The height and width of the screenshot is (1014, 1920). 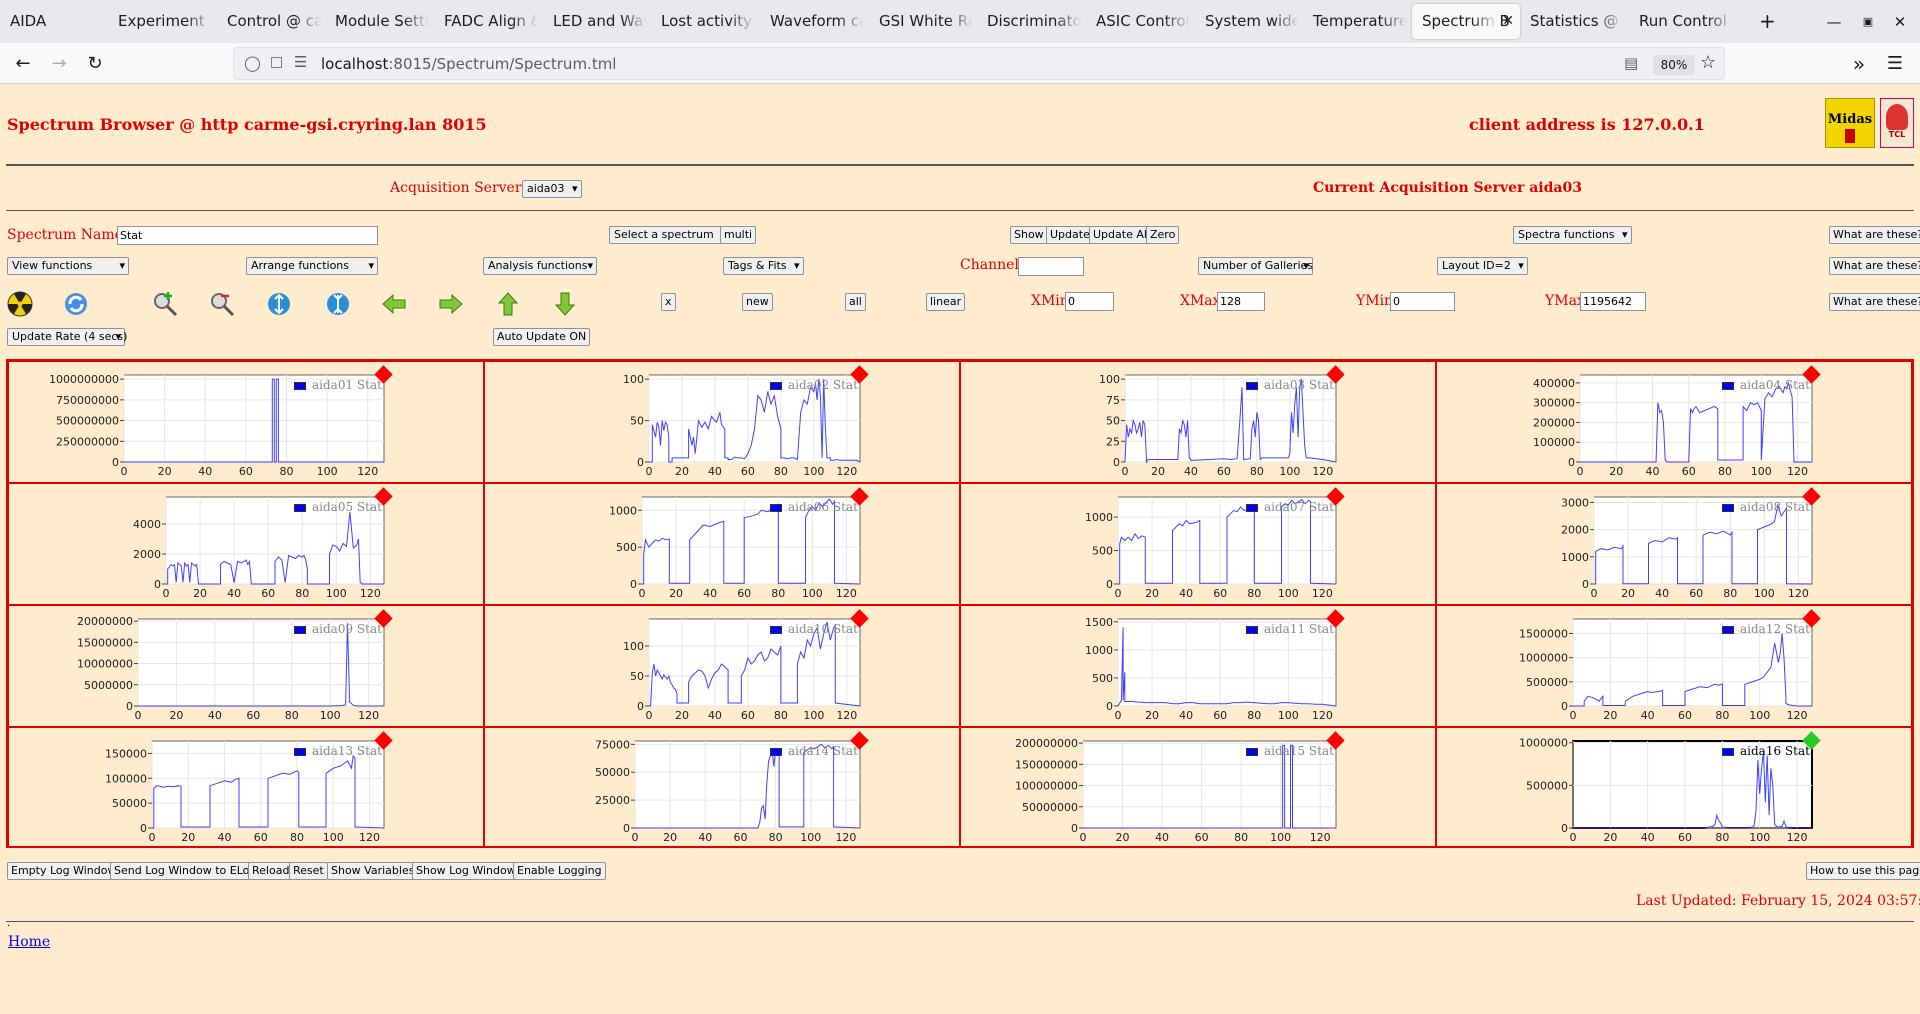 I want to click on arrange-functions-dropdown: Arrange functions, so click(x=312, y=266).